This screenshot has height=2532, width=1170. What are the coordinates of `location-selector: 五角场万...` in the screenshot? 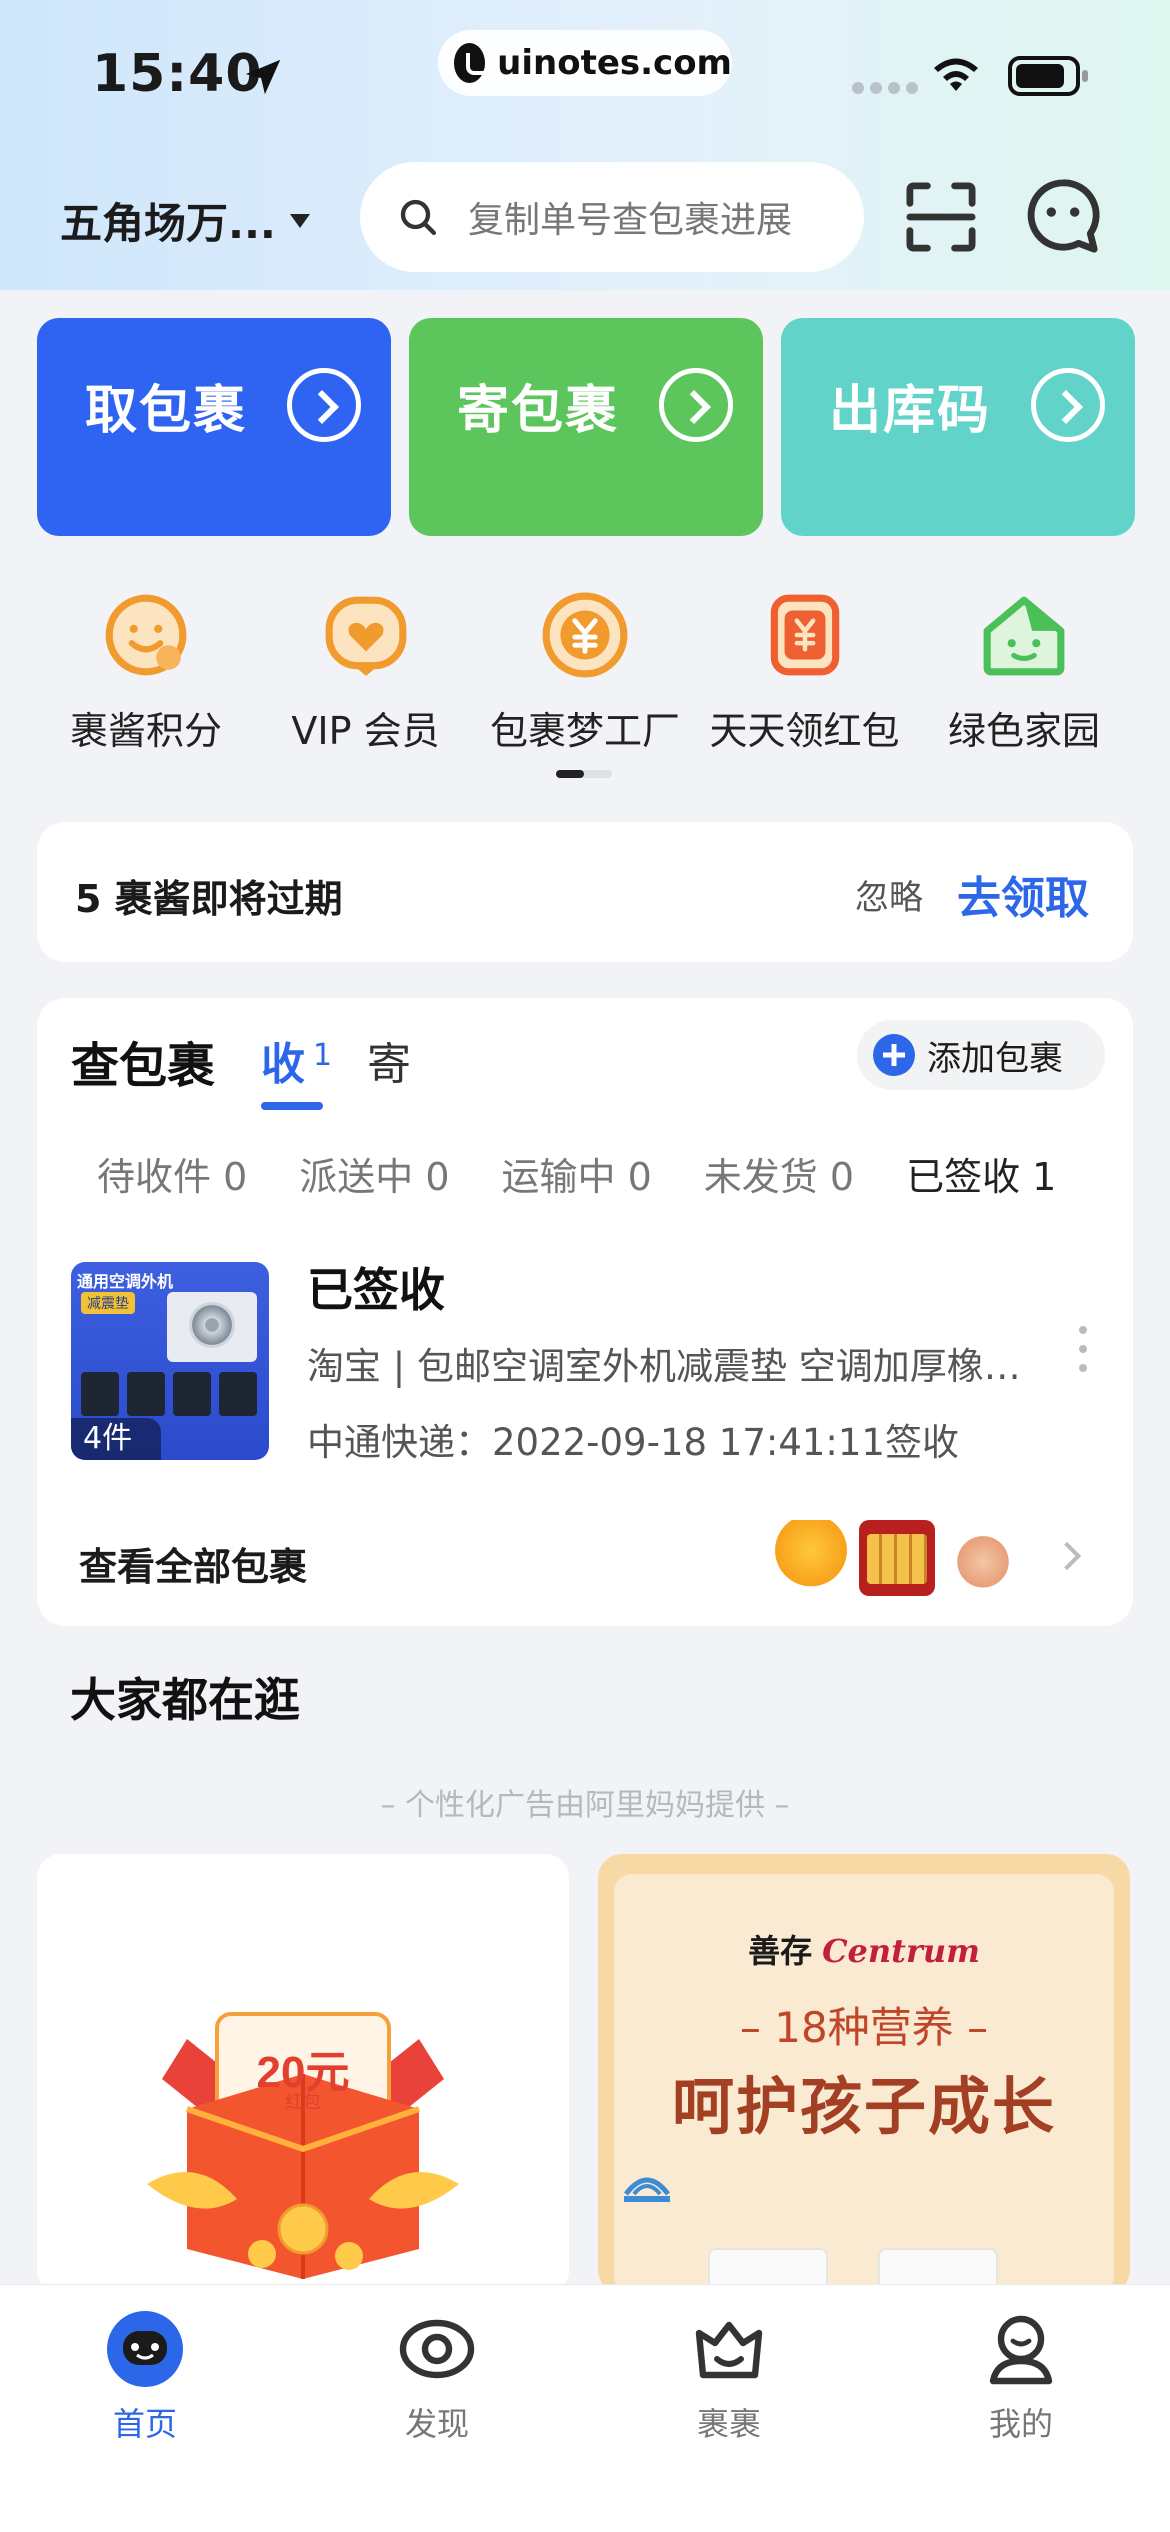 It's located at (185, 220).